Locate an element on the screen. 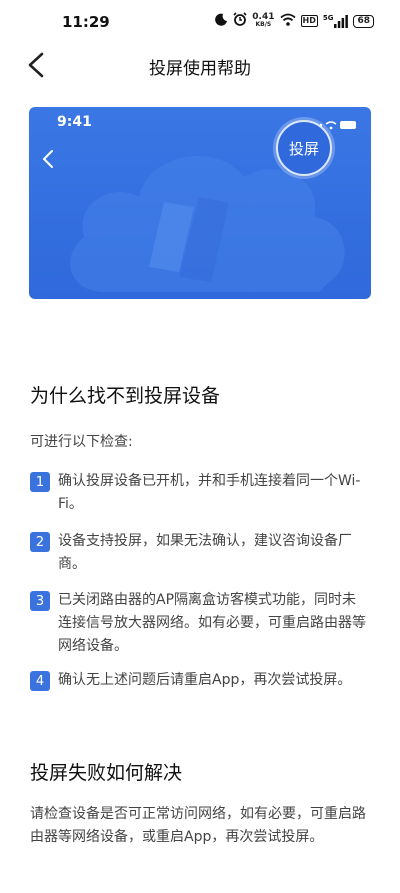 The width and height of the screenshot is (400, 893). list-item: 2 设备支持投屏，如果无法确认，建议咨询设备厂商。 is located at coordinates (202, 553).